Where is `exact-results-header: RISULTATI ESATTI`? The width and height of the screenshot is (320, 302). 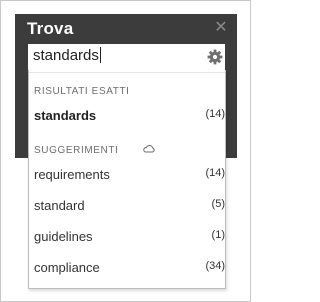 exact-results-header: RISULTATI ESATTI is located at coordinates (82, 91).